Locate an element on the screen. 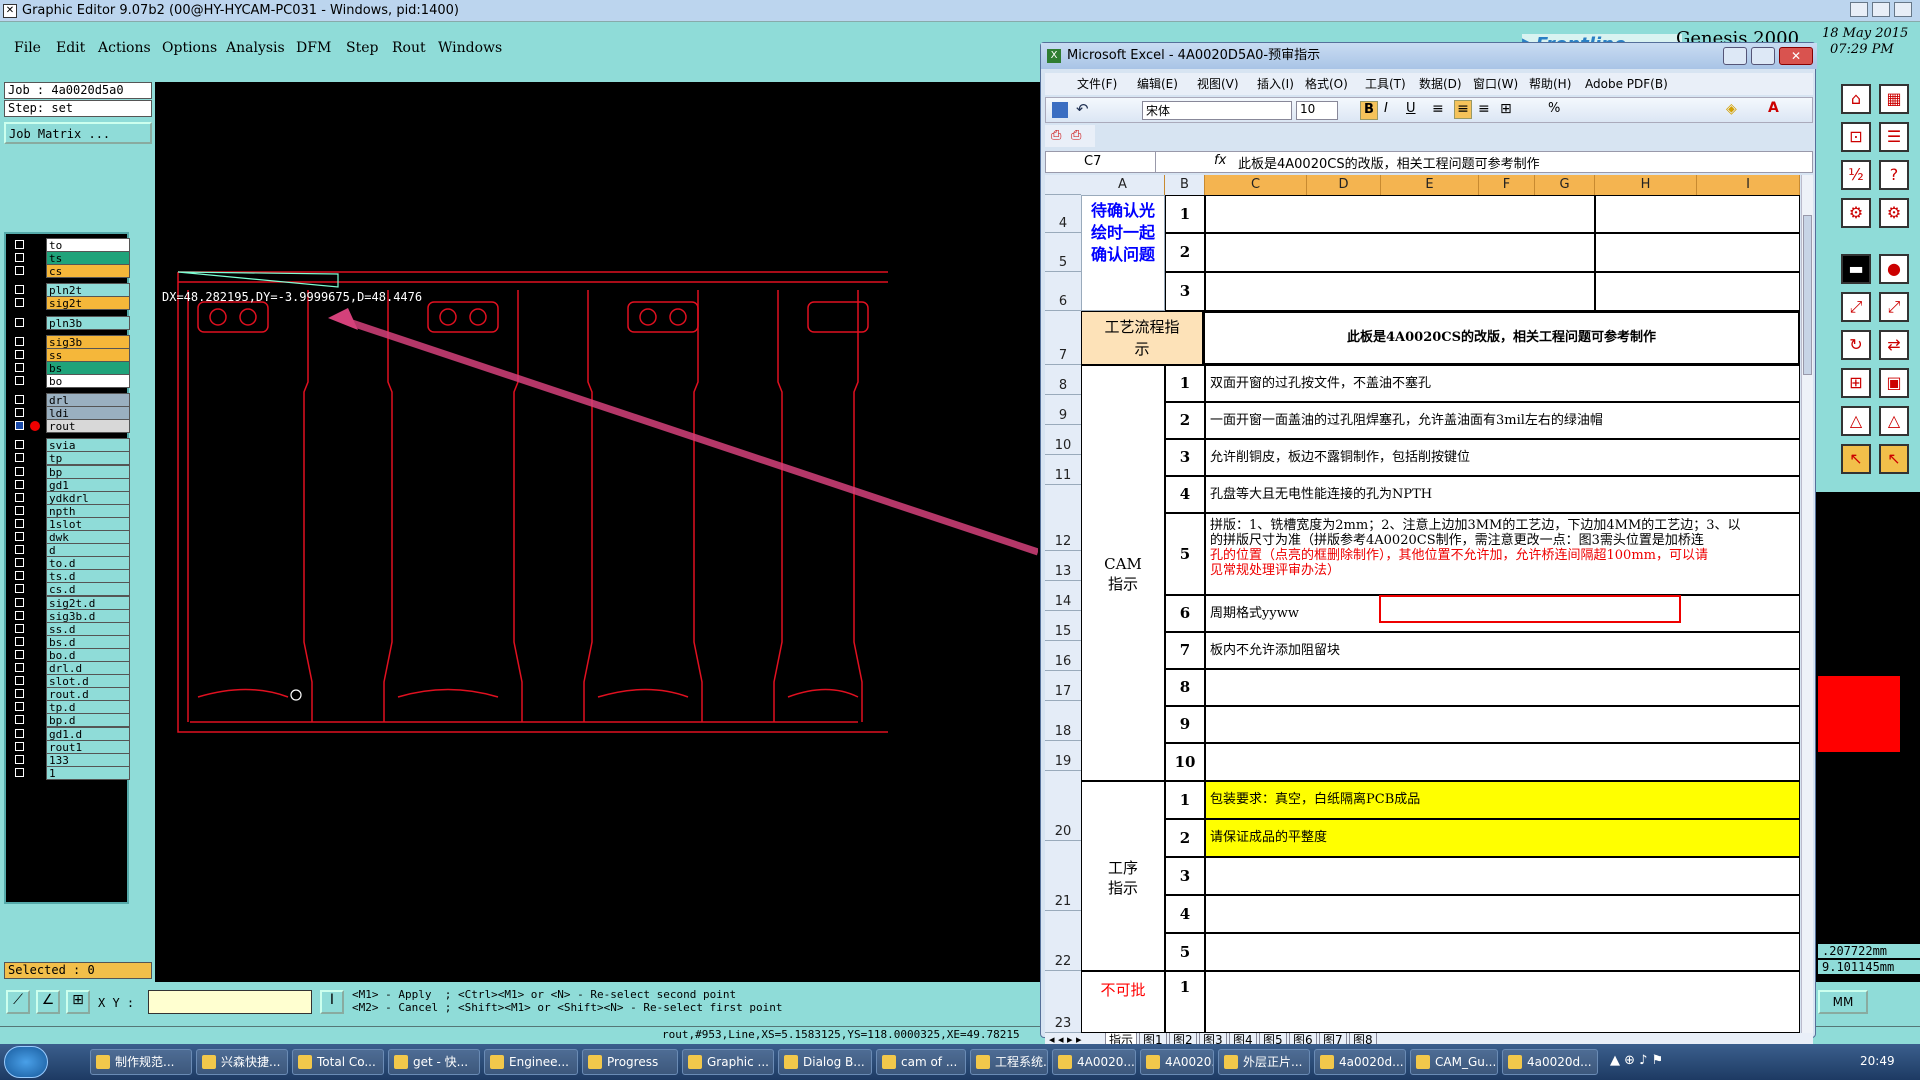  underline-button: U is located at coordinates (1411, 108).